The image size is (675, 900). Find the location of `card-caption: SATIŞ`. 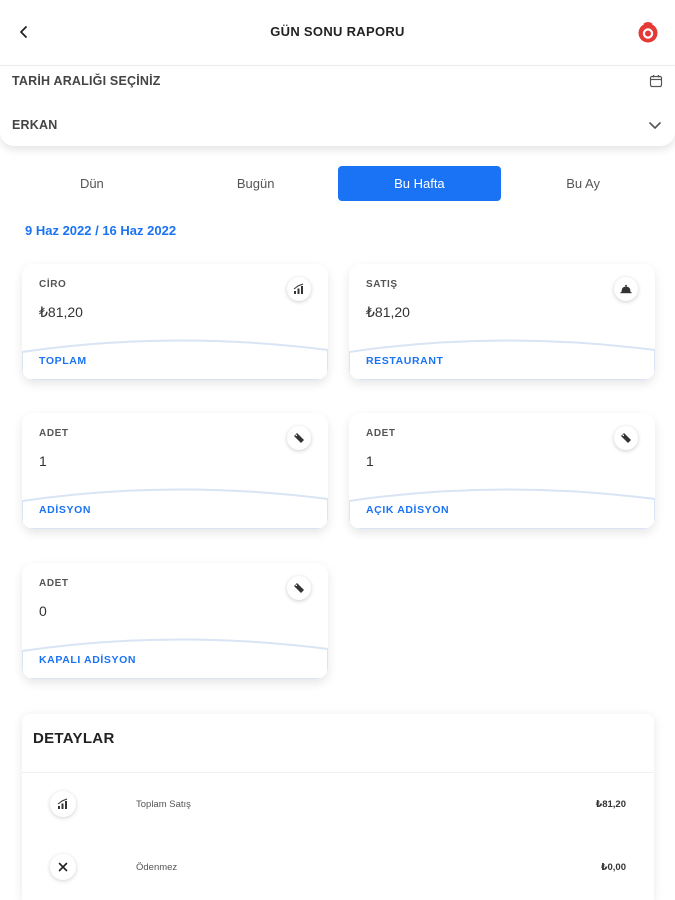

card-caption: SATIŞ is located at coordinates (382, 284).